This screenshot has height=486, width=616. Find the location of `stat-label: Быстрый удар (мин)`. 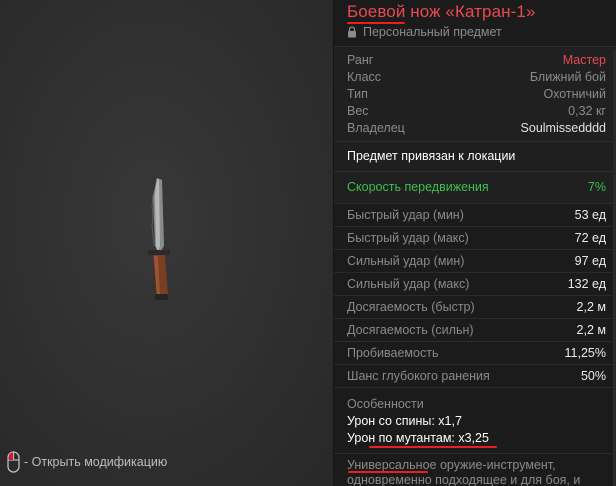

stat-label: Быстрый удар (мин) is located at coordinates (405, 215).